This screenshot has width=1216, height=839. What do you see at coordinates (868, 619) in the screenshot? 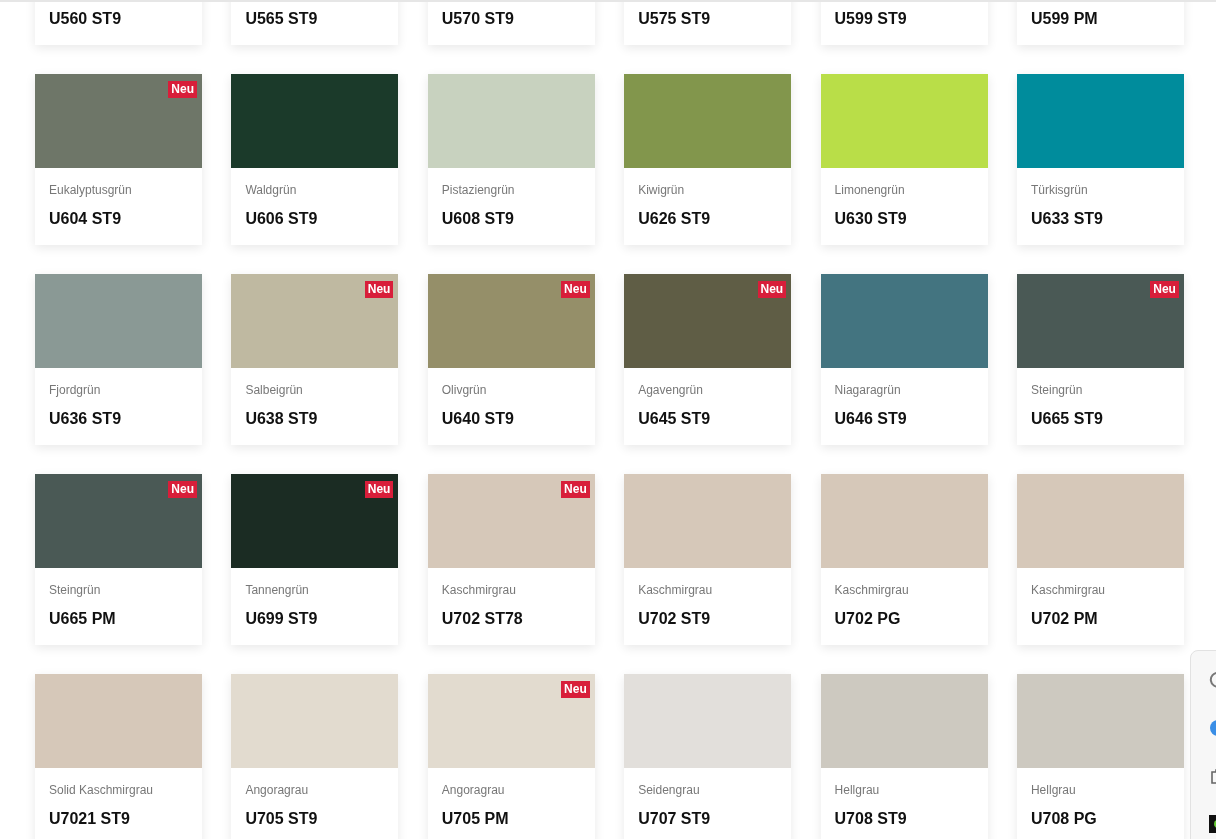
I see `decor-code: U702 PG` at bounding box center [868, 619].